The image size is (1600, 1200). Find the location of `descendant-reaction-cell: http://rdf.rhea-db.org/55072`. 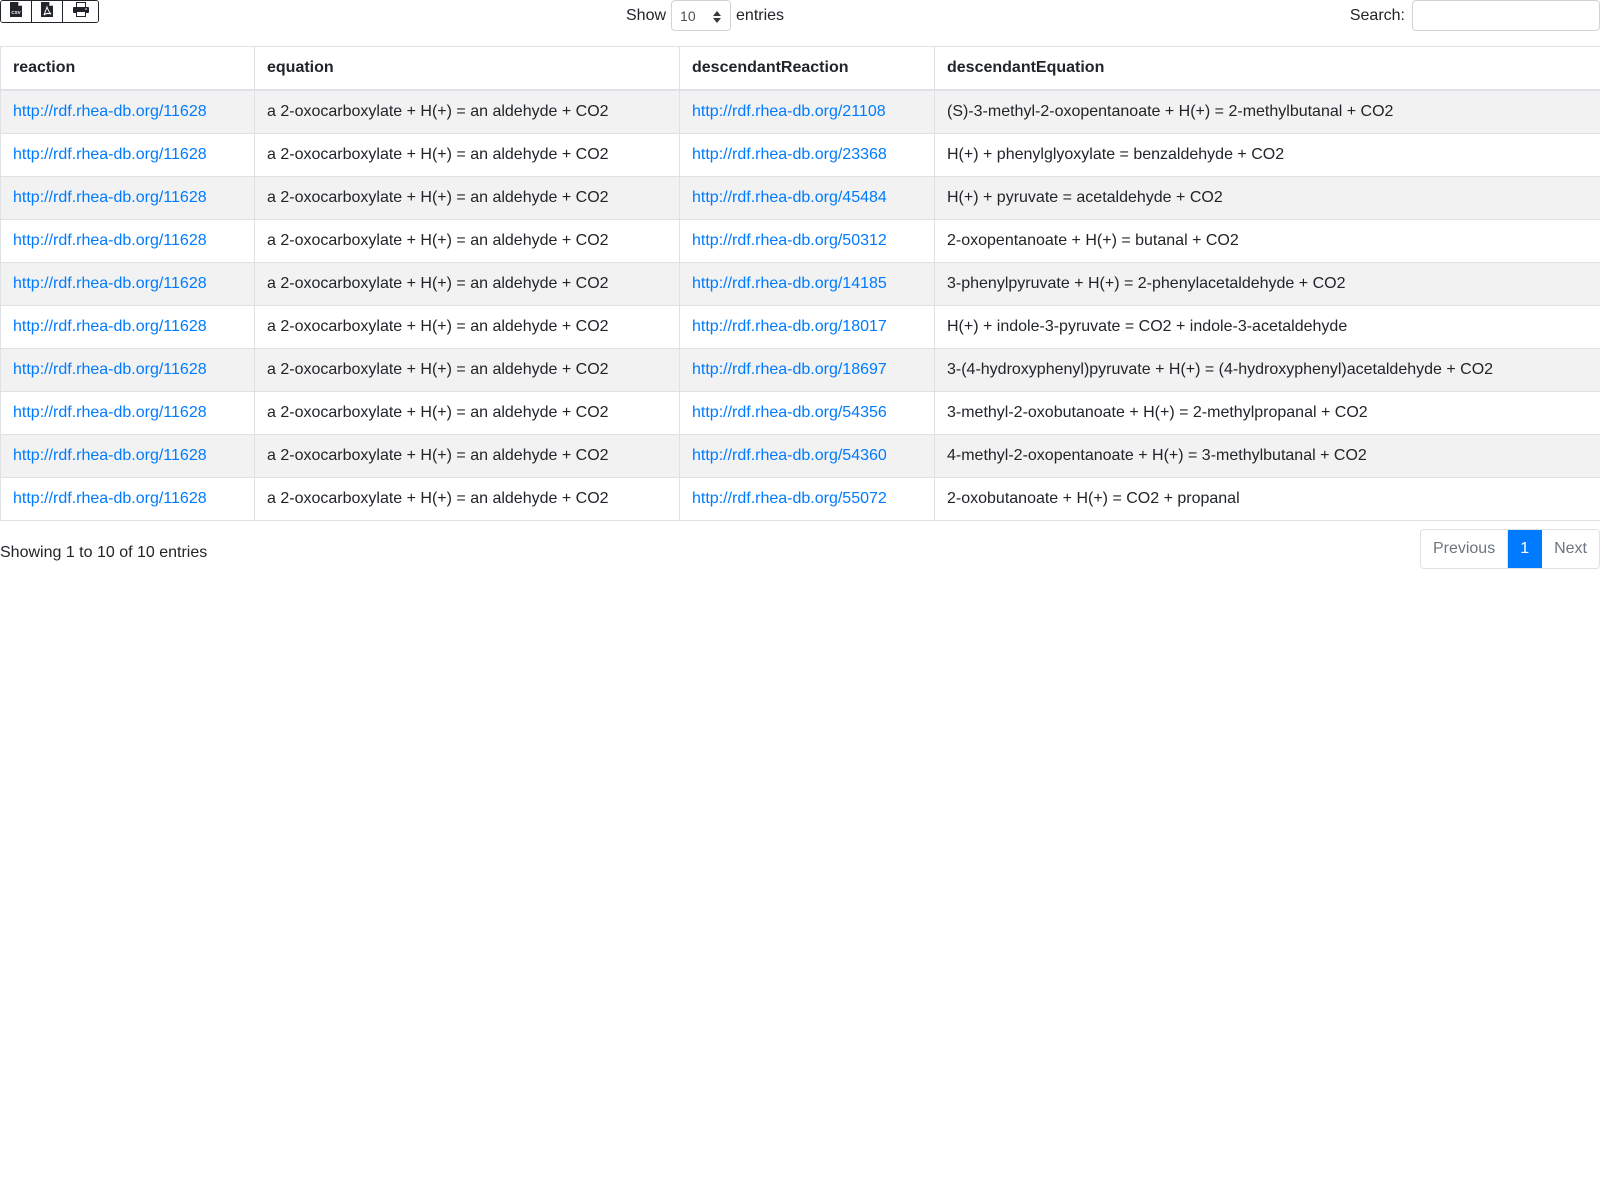

descendant-reaction-cell: http://rdf.rhea-db.org/55072 is located at coordinates (807, 499).